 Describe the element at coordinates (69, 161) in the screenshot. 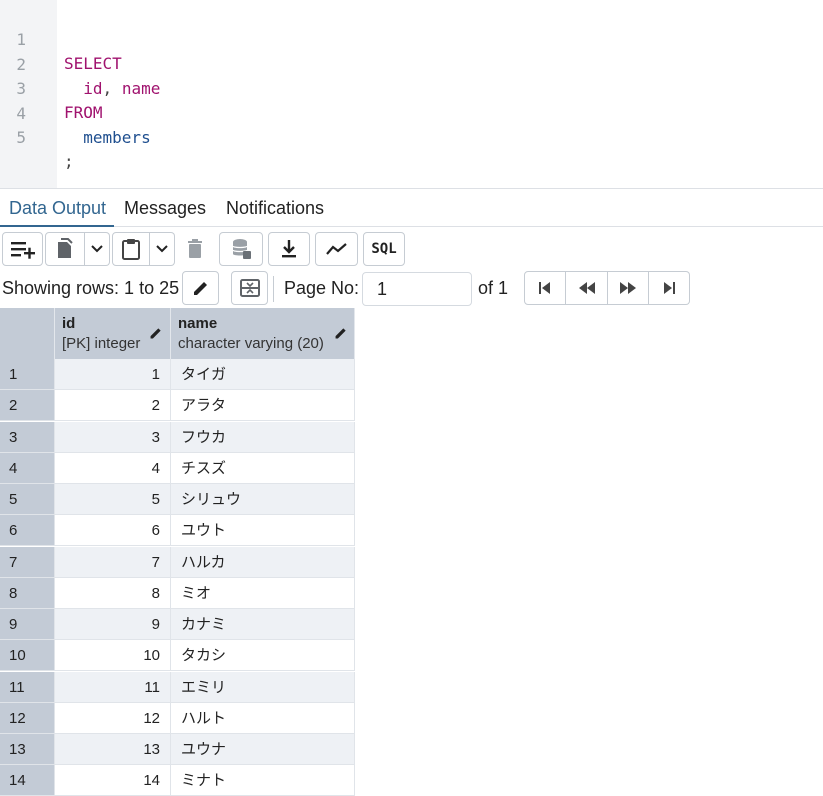

I see `semicolon: ;` at that location.